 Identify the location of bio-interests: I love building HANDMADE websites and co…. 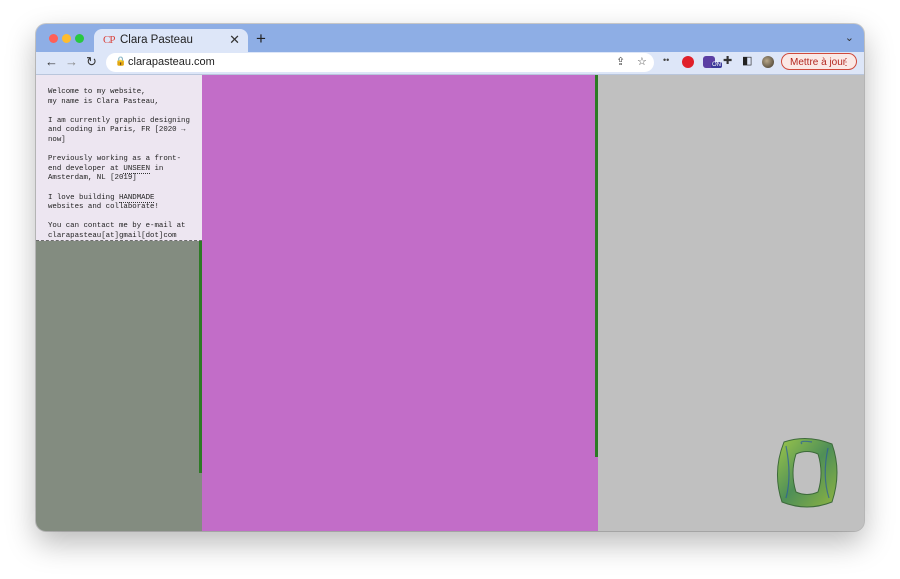
(121, 203).